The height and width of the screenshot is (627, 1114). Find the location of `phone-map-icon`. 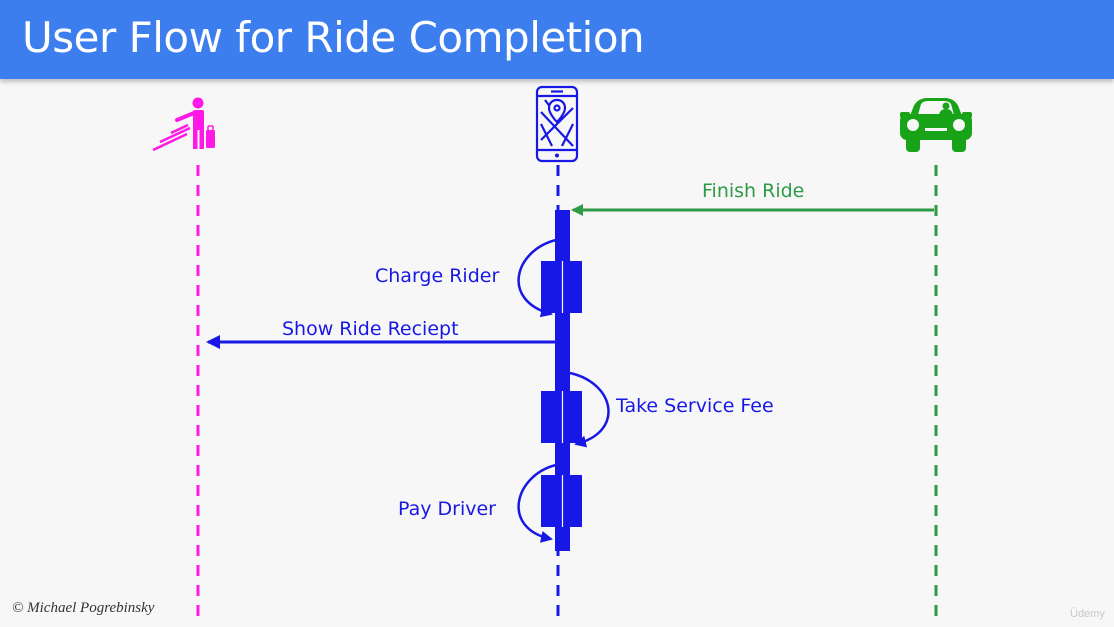

phone-map-icon is located at coordinates (557, 124).